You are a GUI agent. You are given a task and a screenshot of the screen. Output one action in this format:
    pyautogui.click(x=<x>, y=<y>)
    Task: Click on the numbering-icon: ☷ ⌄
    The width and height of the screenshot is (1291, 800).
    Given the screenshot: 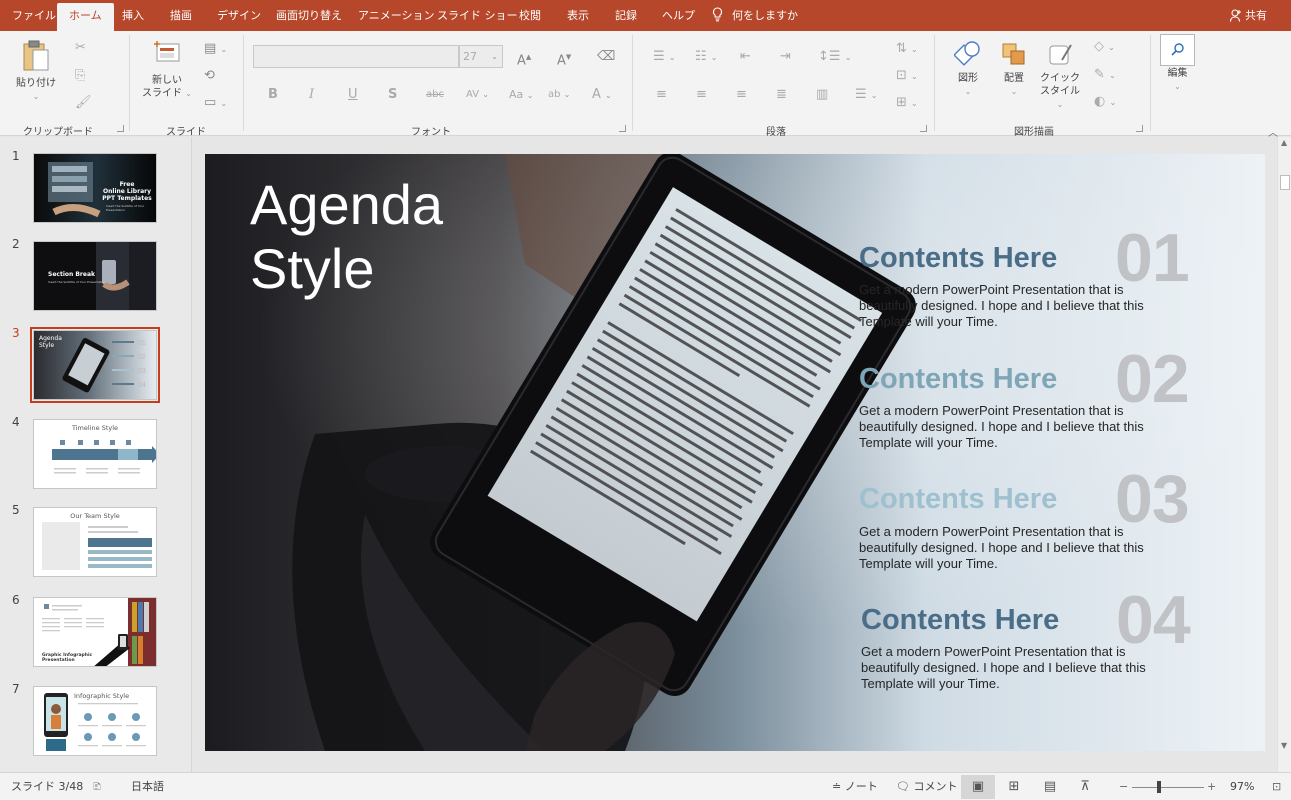 What is the action you would take?
    pyautogui.click(x=706, y=57)
    